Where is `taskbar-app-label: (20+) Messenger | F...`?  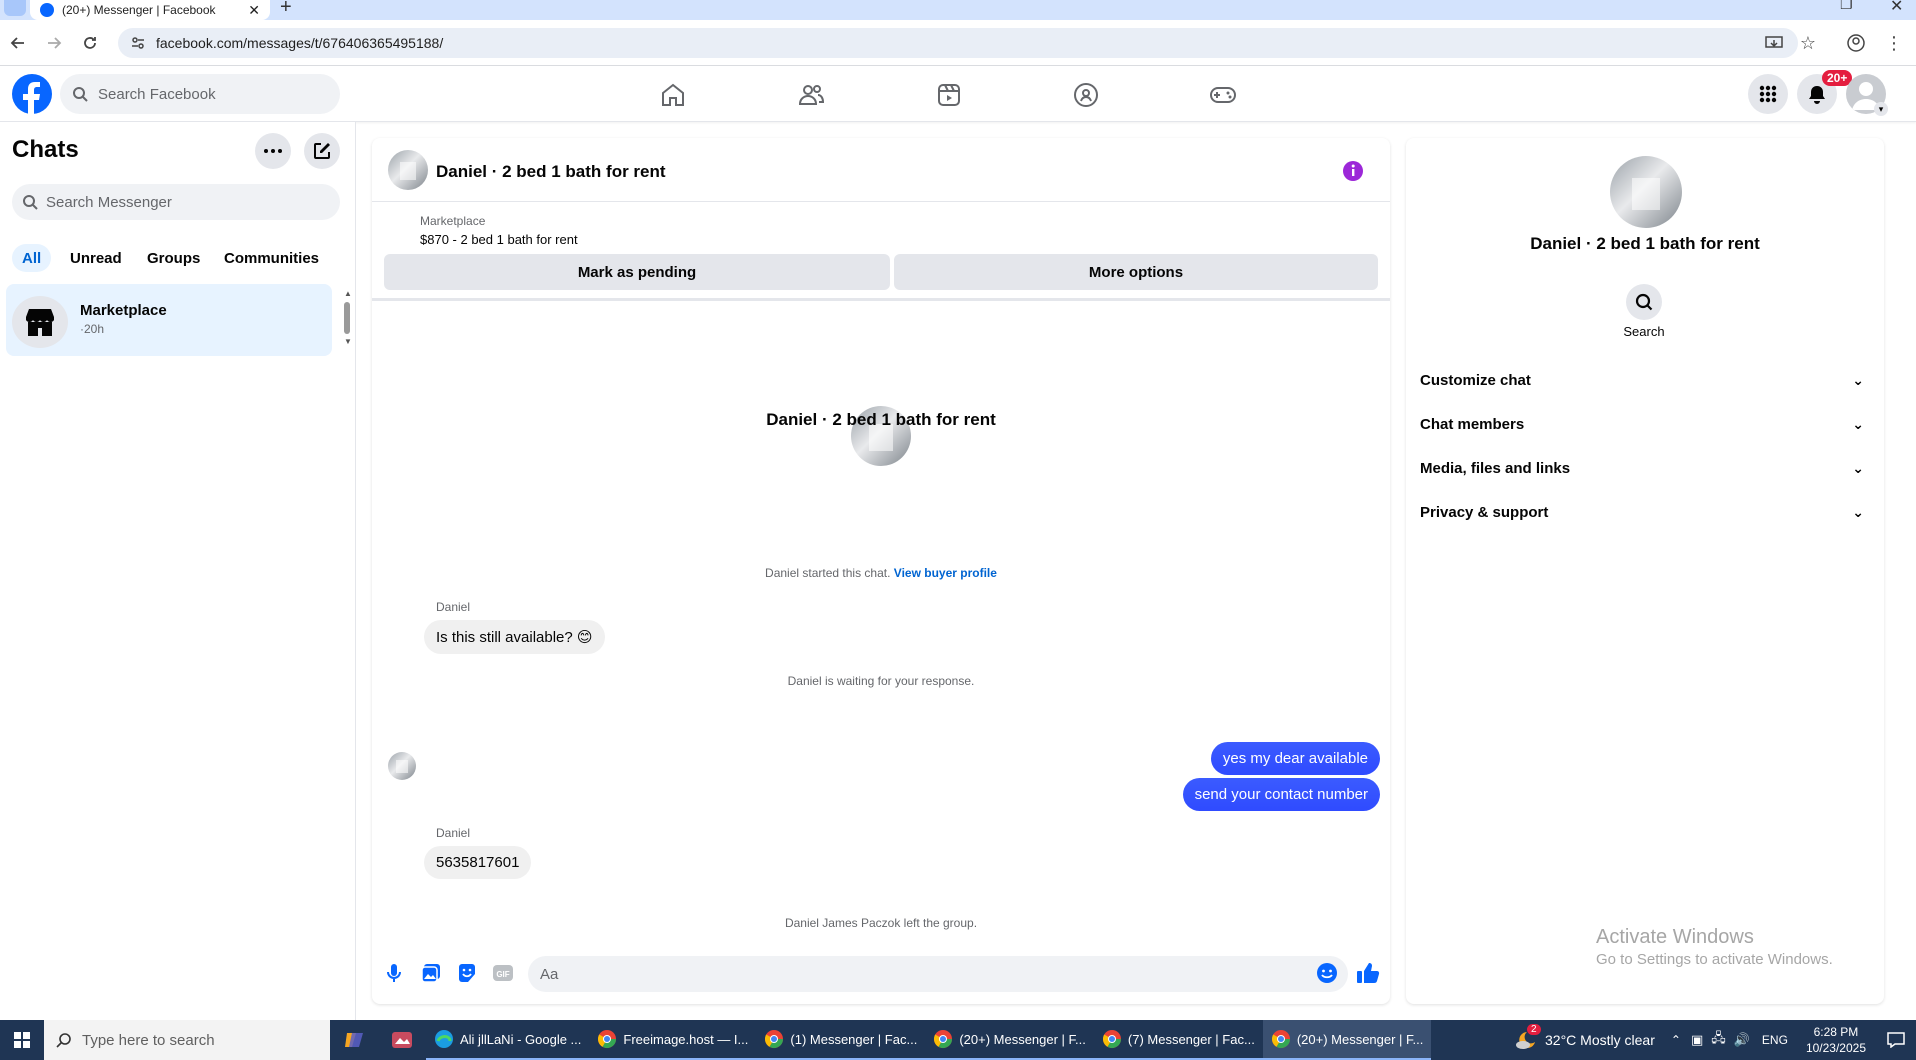 taskbar-app-label: (20+) Messenger | F... is located at coordinates (1360, 1039).